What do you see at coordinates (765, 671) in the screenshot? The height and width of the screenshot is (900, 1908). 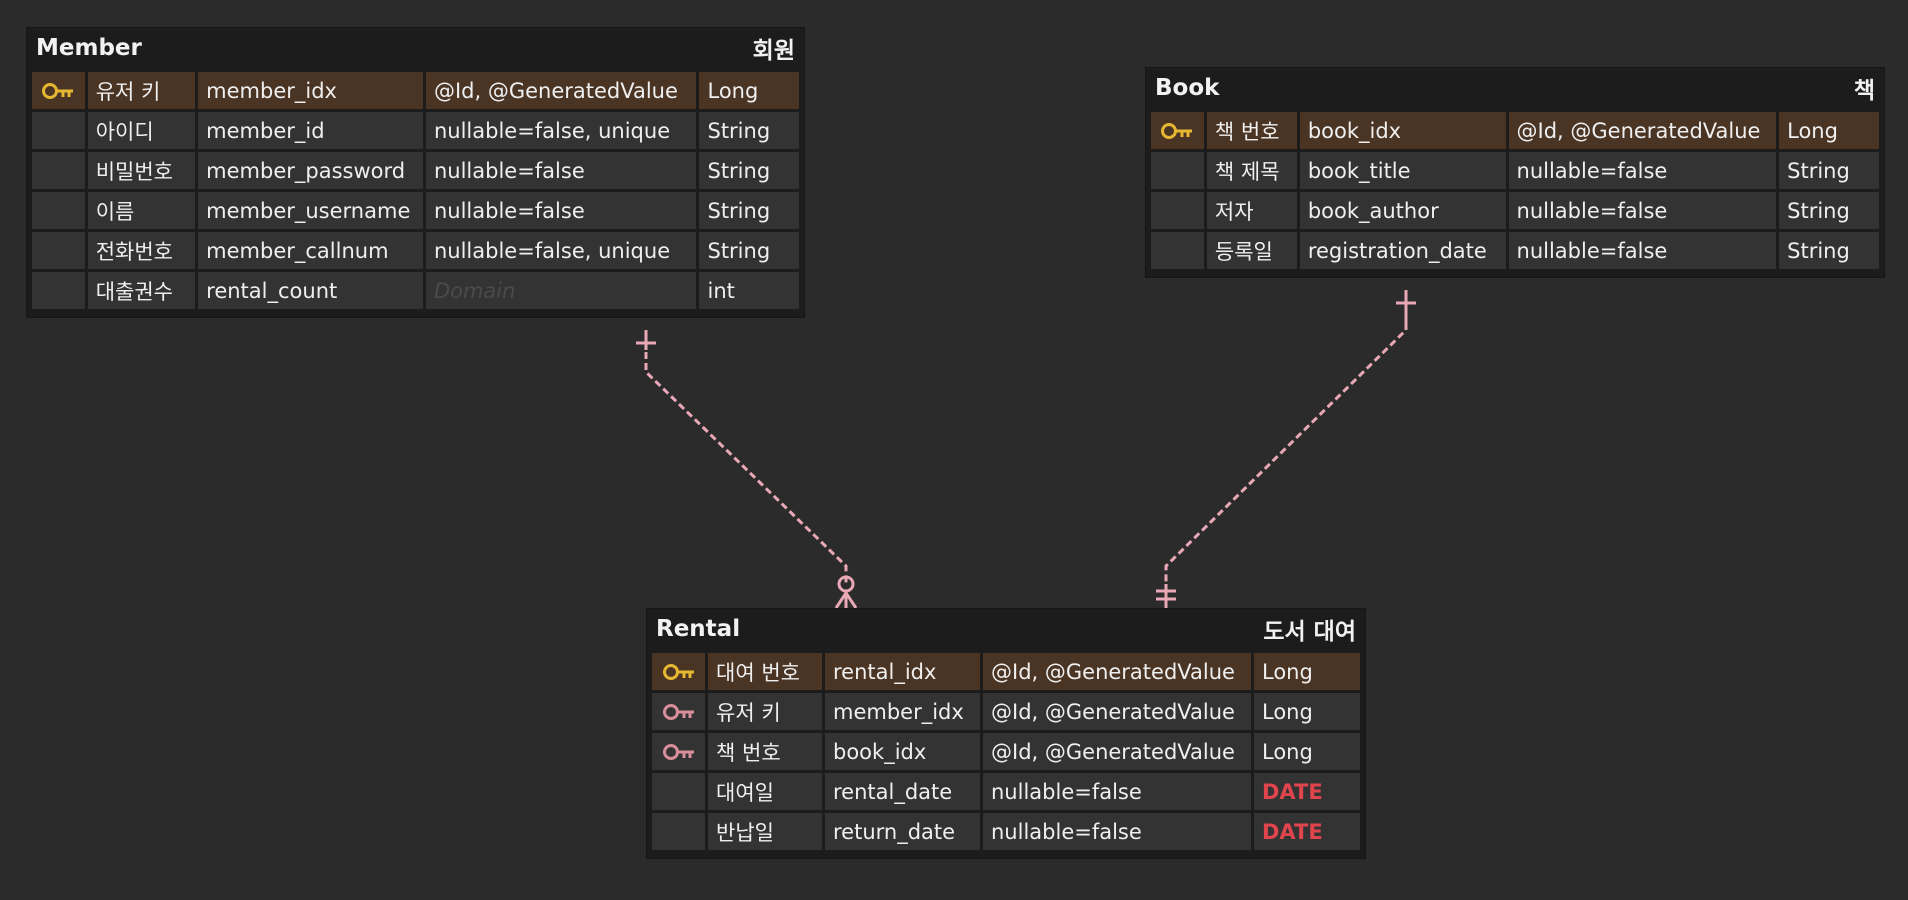 I see `column-logical-name: 대여 번호` at bounding box center [765, 671].